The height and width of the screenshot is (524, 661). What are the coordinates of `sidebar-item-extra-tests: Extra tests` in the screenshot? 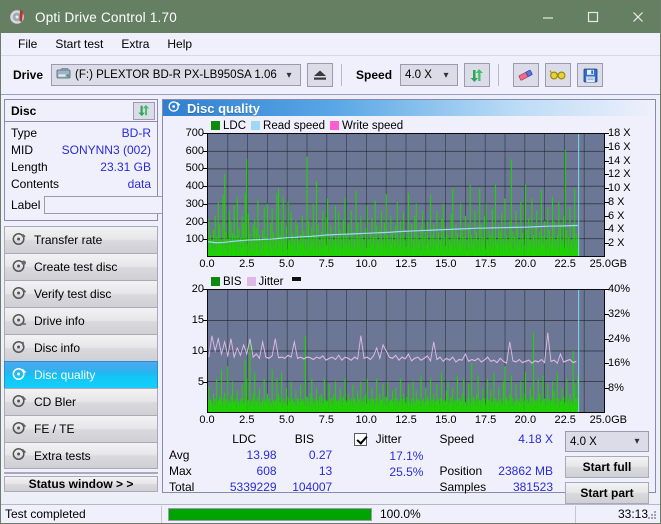 It's located at (81, 455).